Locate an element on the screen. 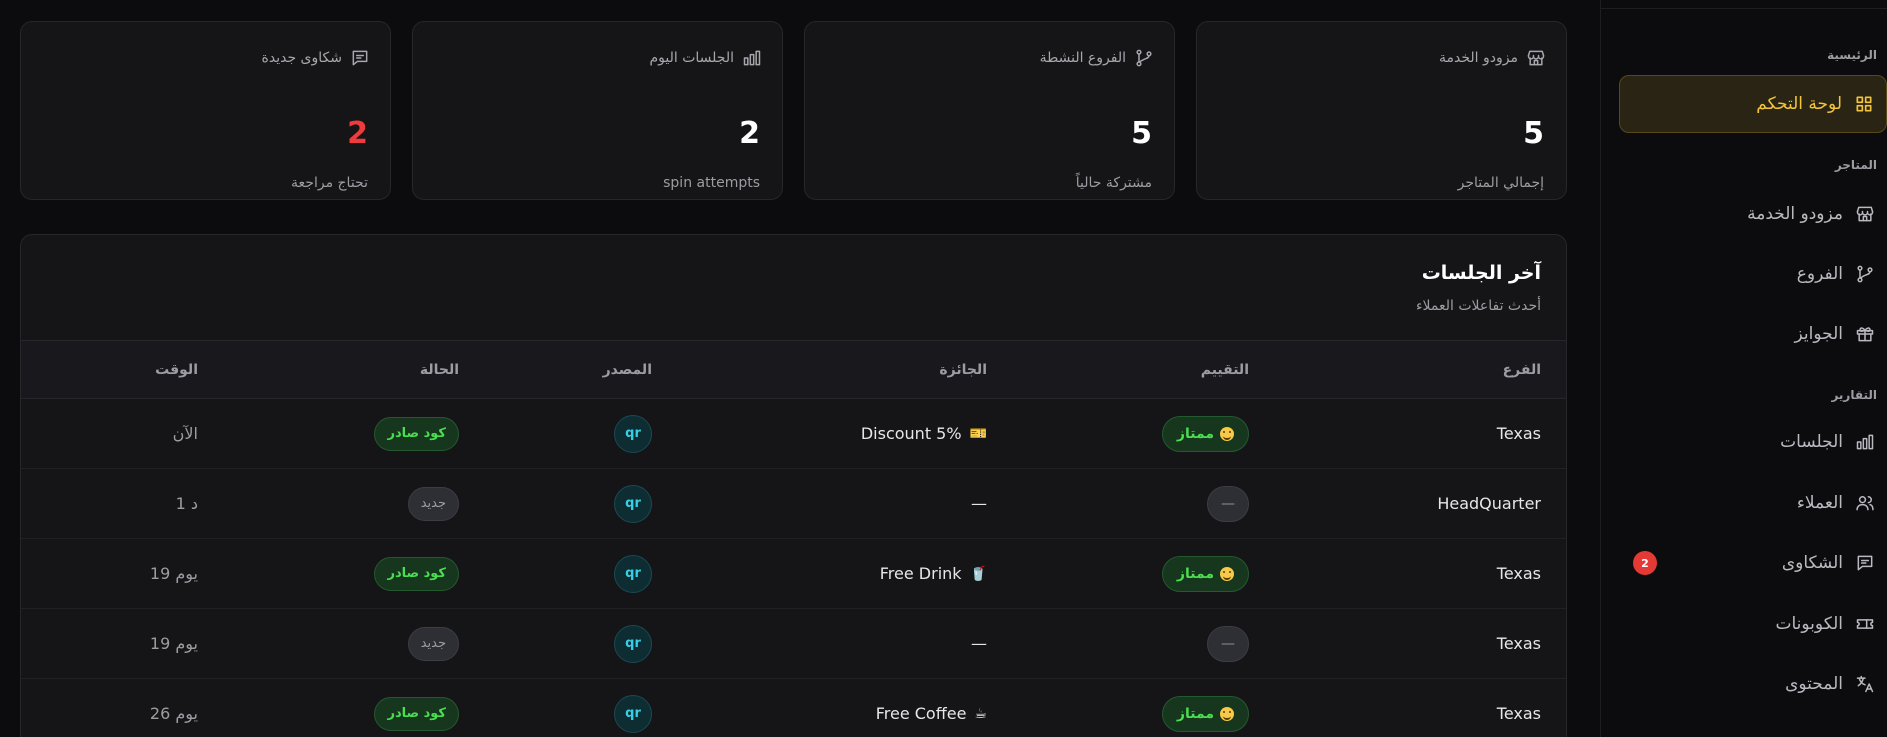  complaints-count-badge: 2 is located at coordinates (1645, 563).